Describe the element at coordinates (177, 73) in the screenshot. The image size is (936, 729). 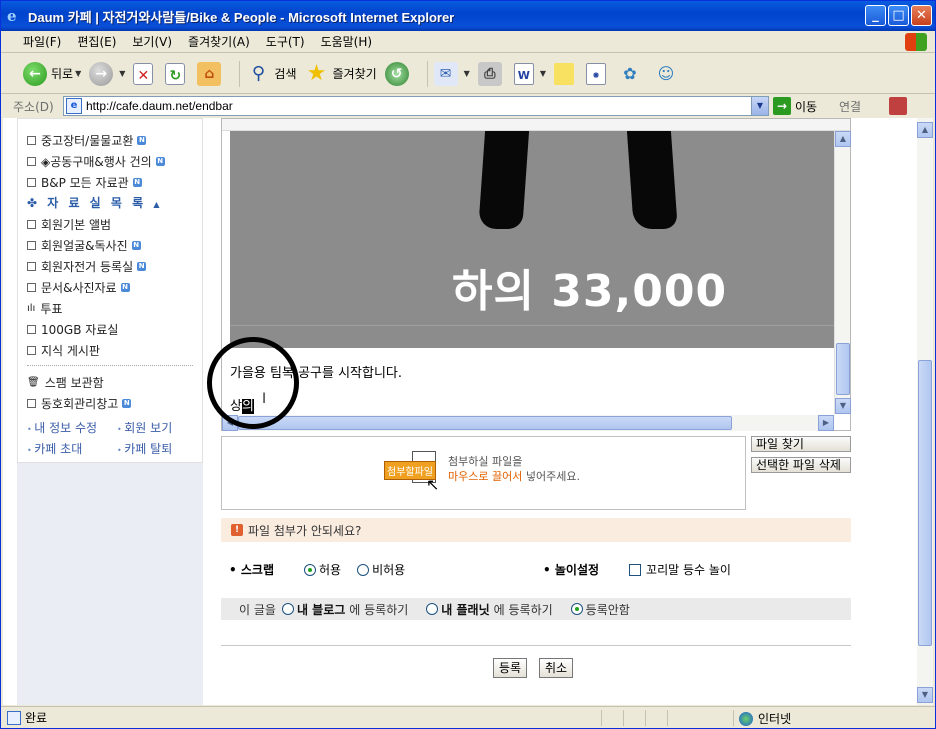
I see `refresh-button: ↻` at that location.